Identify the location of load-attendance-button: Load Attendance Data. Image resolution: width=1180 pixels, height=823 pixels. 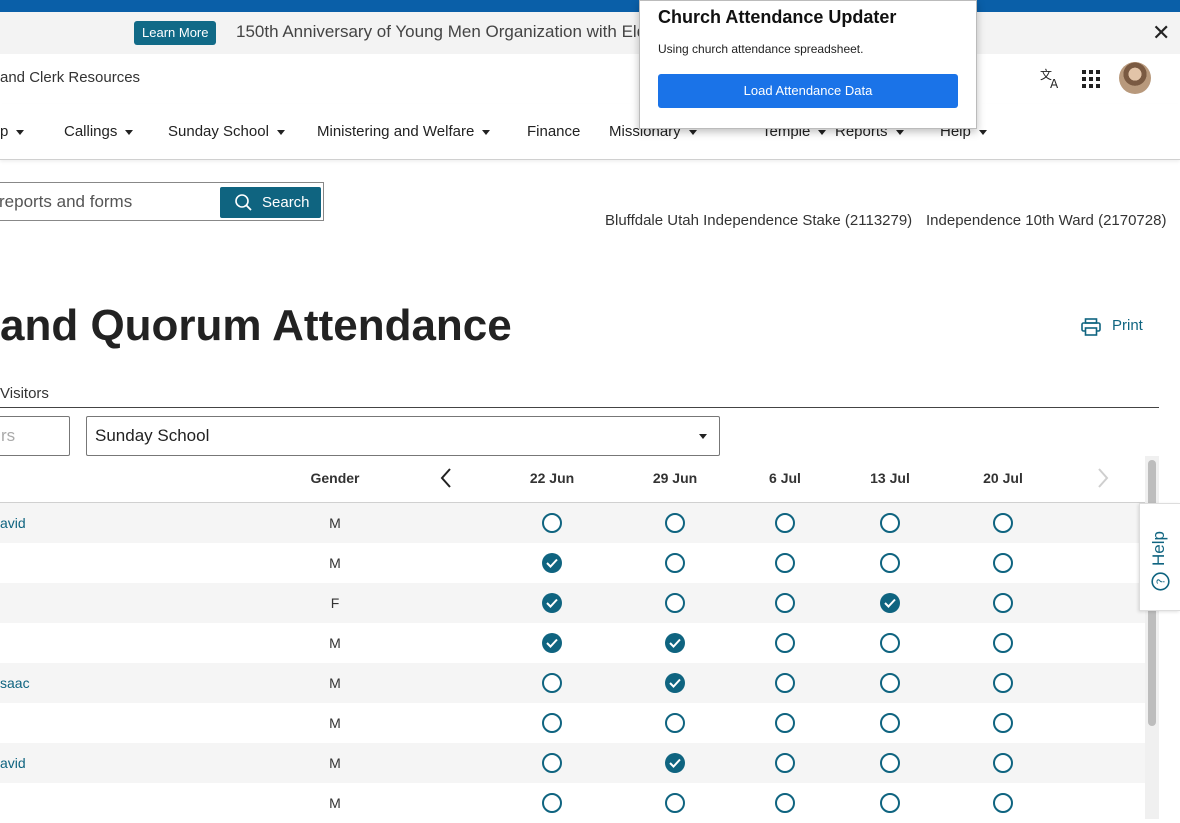
(808, 91).